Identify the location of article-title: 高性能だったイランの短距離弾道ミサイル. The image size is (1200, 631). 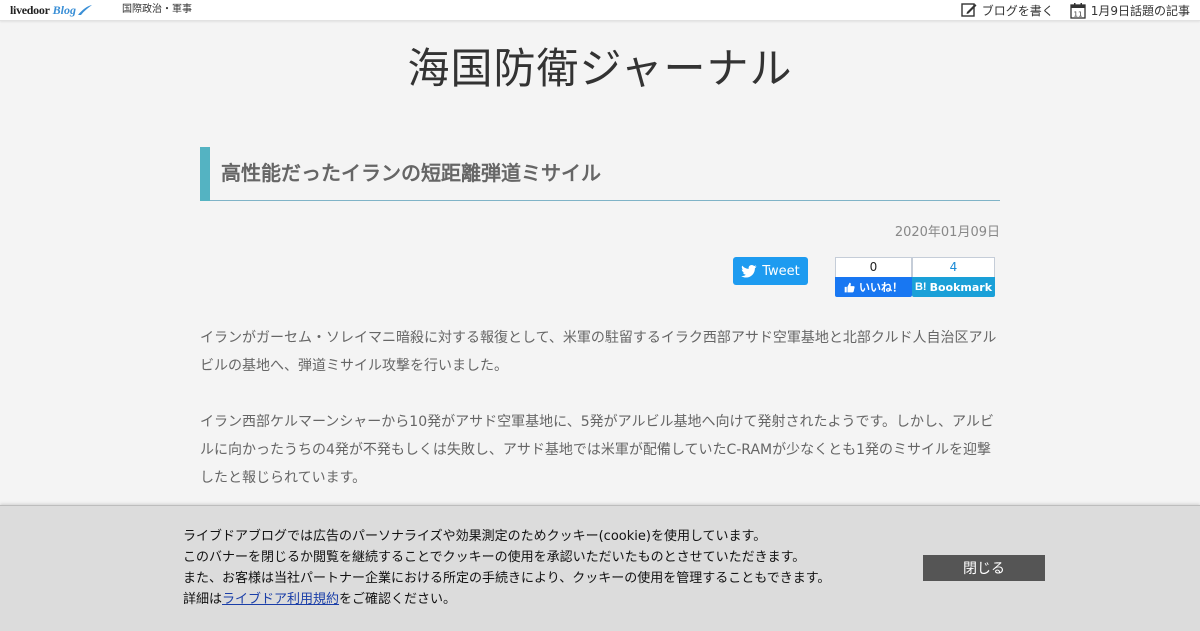
(411, 173).